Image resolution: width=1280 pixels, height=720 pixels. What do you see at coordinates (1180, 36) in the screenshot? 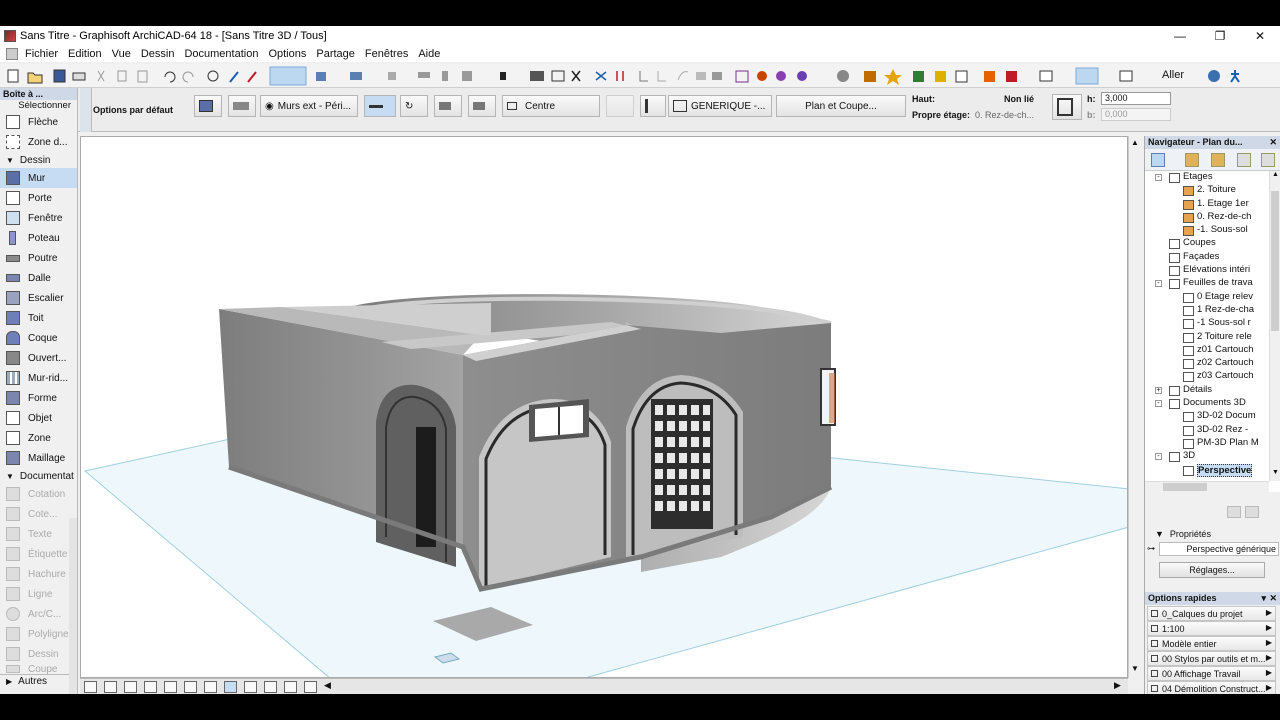
I see `minimize-button: —` at bounding box center [1180, 36].